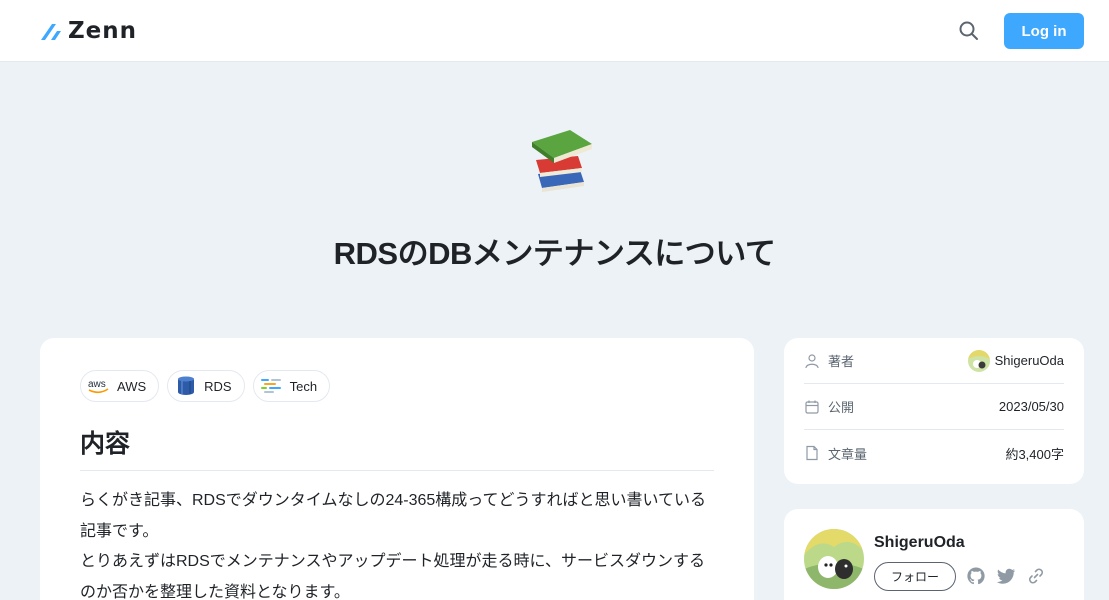 The image size is (1109, 600). I want to click on github-icon, so click(976, 576).